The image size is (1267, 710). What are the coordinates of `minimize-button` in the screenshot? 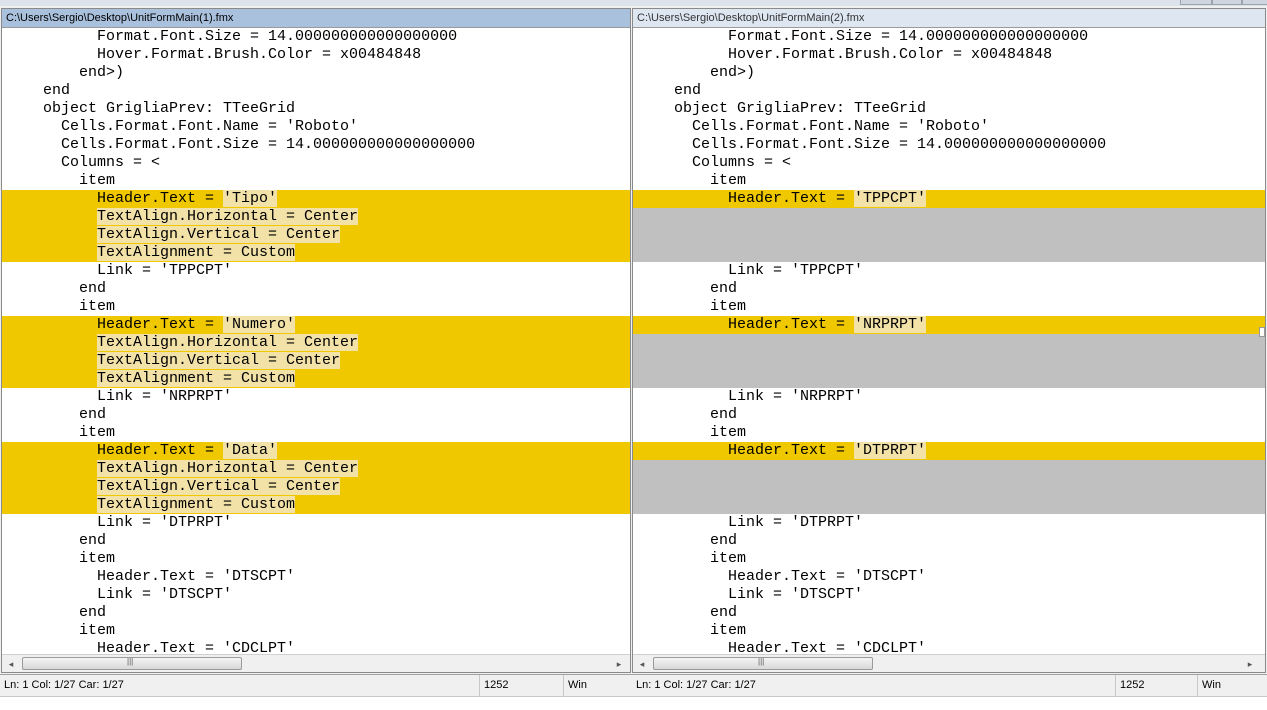 It's located at (1196, 2).